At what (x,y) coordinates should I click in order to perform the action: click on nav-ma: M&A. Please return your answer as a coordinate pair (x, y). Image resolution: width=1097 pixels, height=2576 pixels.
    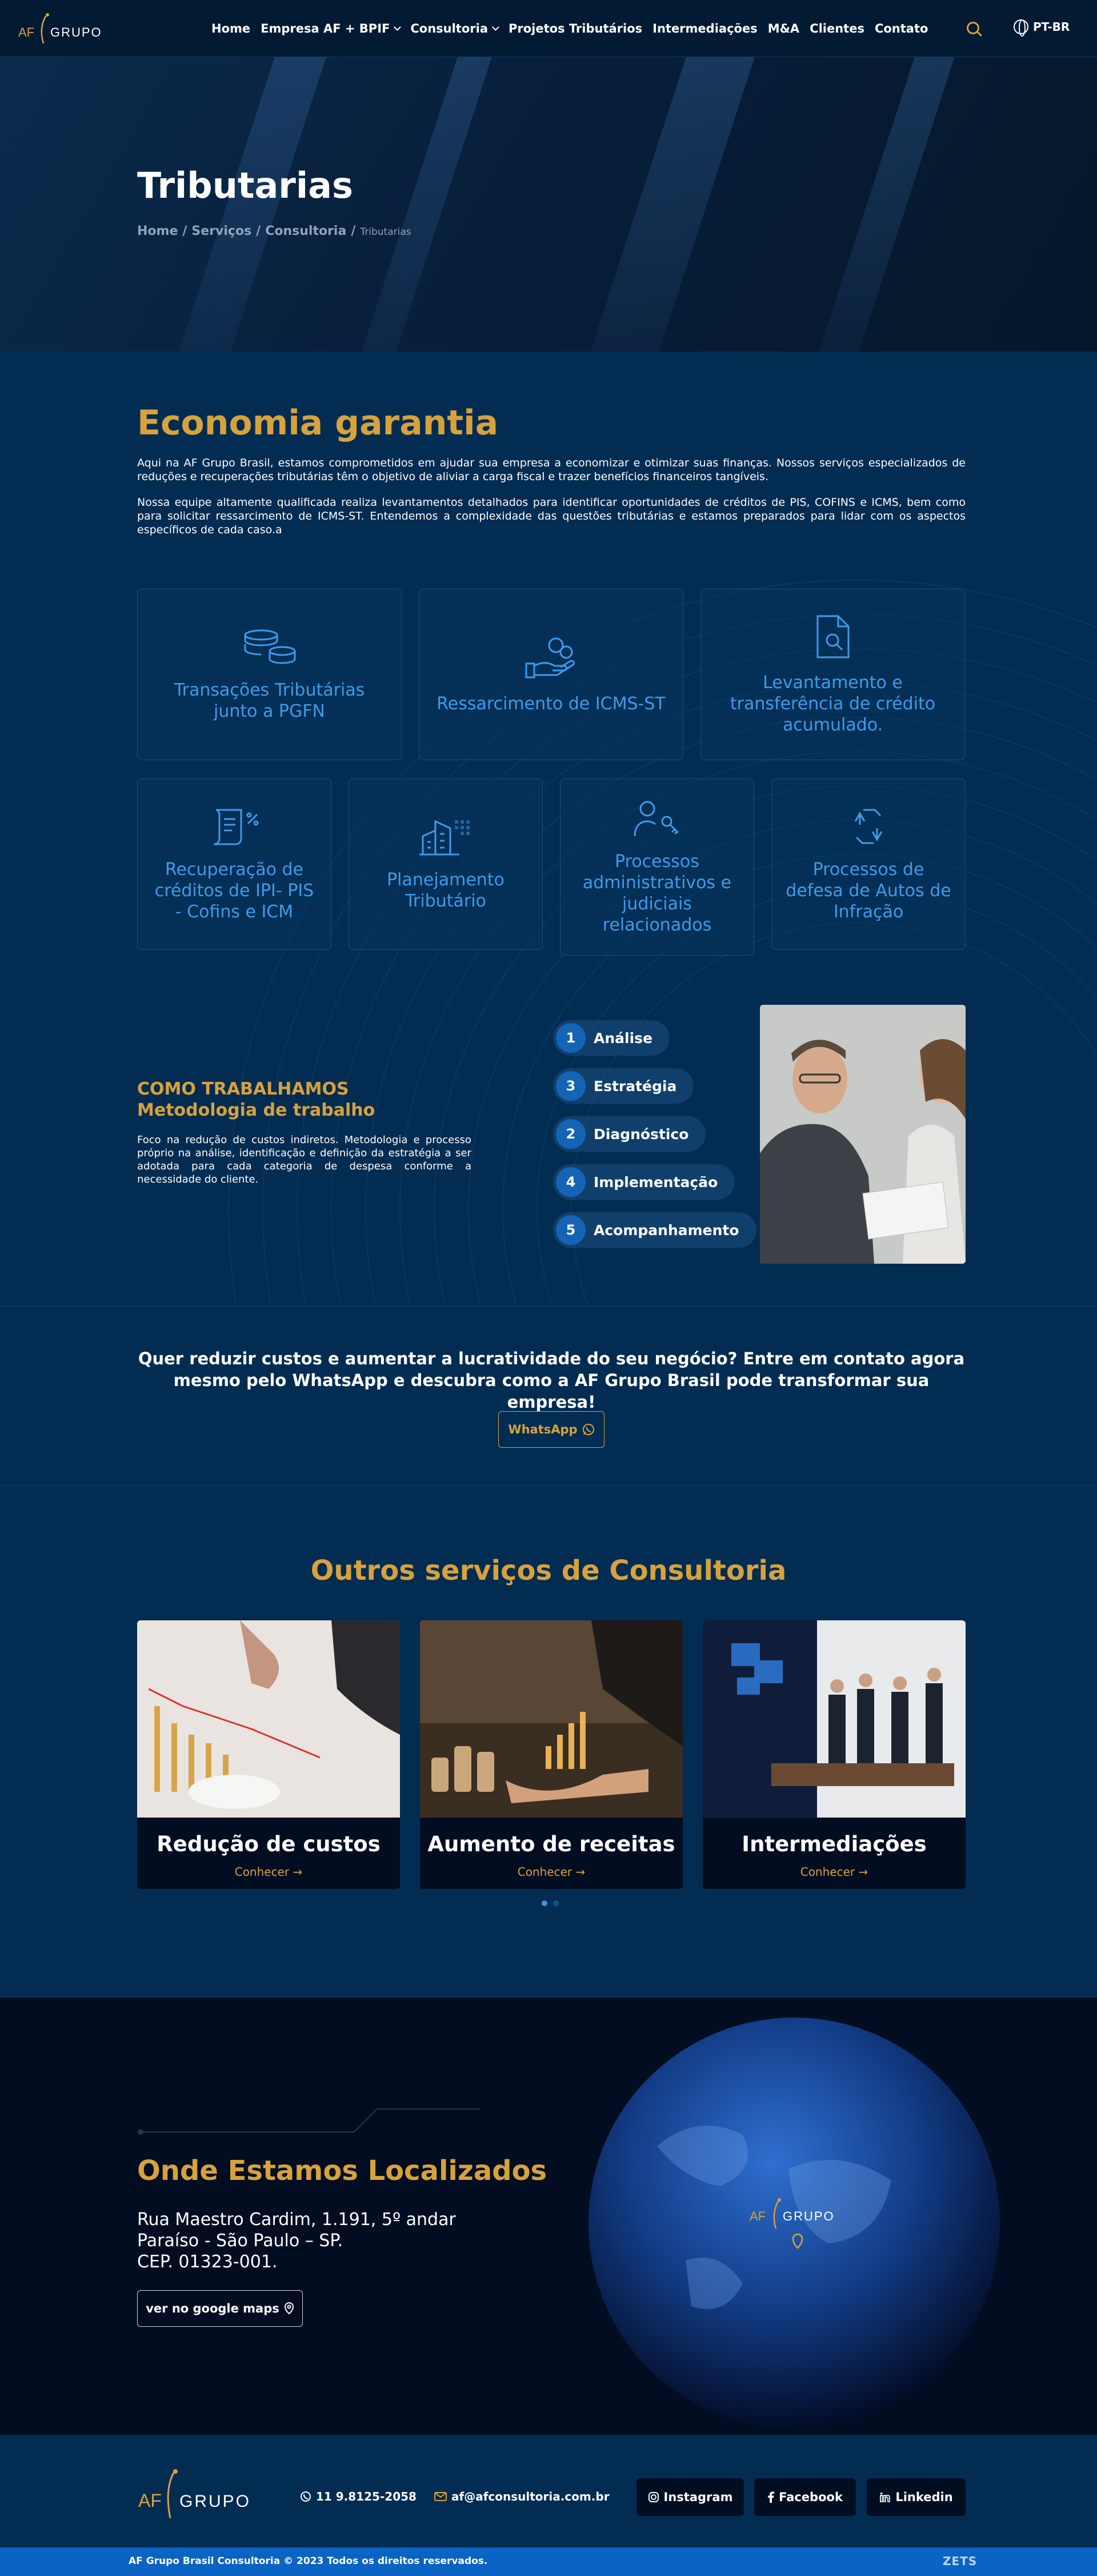
    Looking at the image, I should click on (784, 28).